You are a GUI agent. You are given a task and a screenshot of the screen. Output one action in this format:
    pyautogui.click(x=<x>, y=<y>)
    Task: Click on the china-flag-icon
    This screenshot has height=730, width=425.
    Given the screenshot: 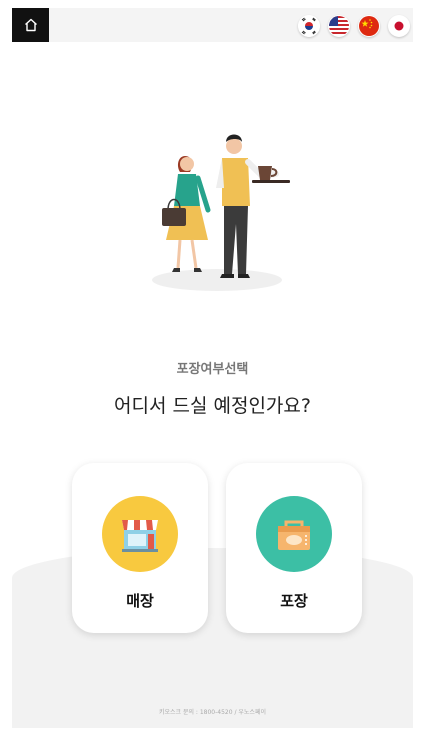 What is the action you would take?
    pyautogui.click(x=369, y=26)
    